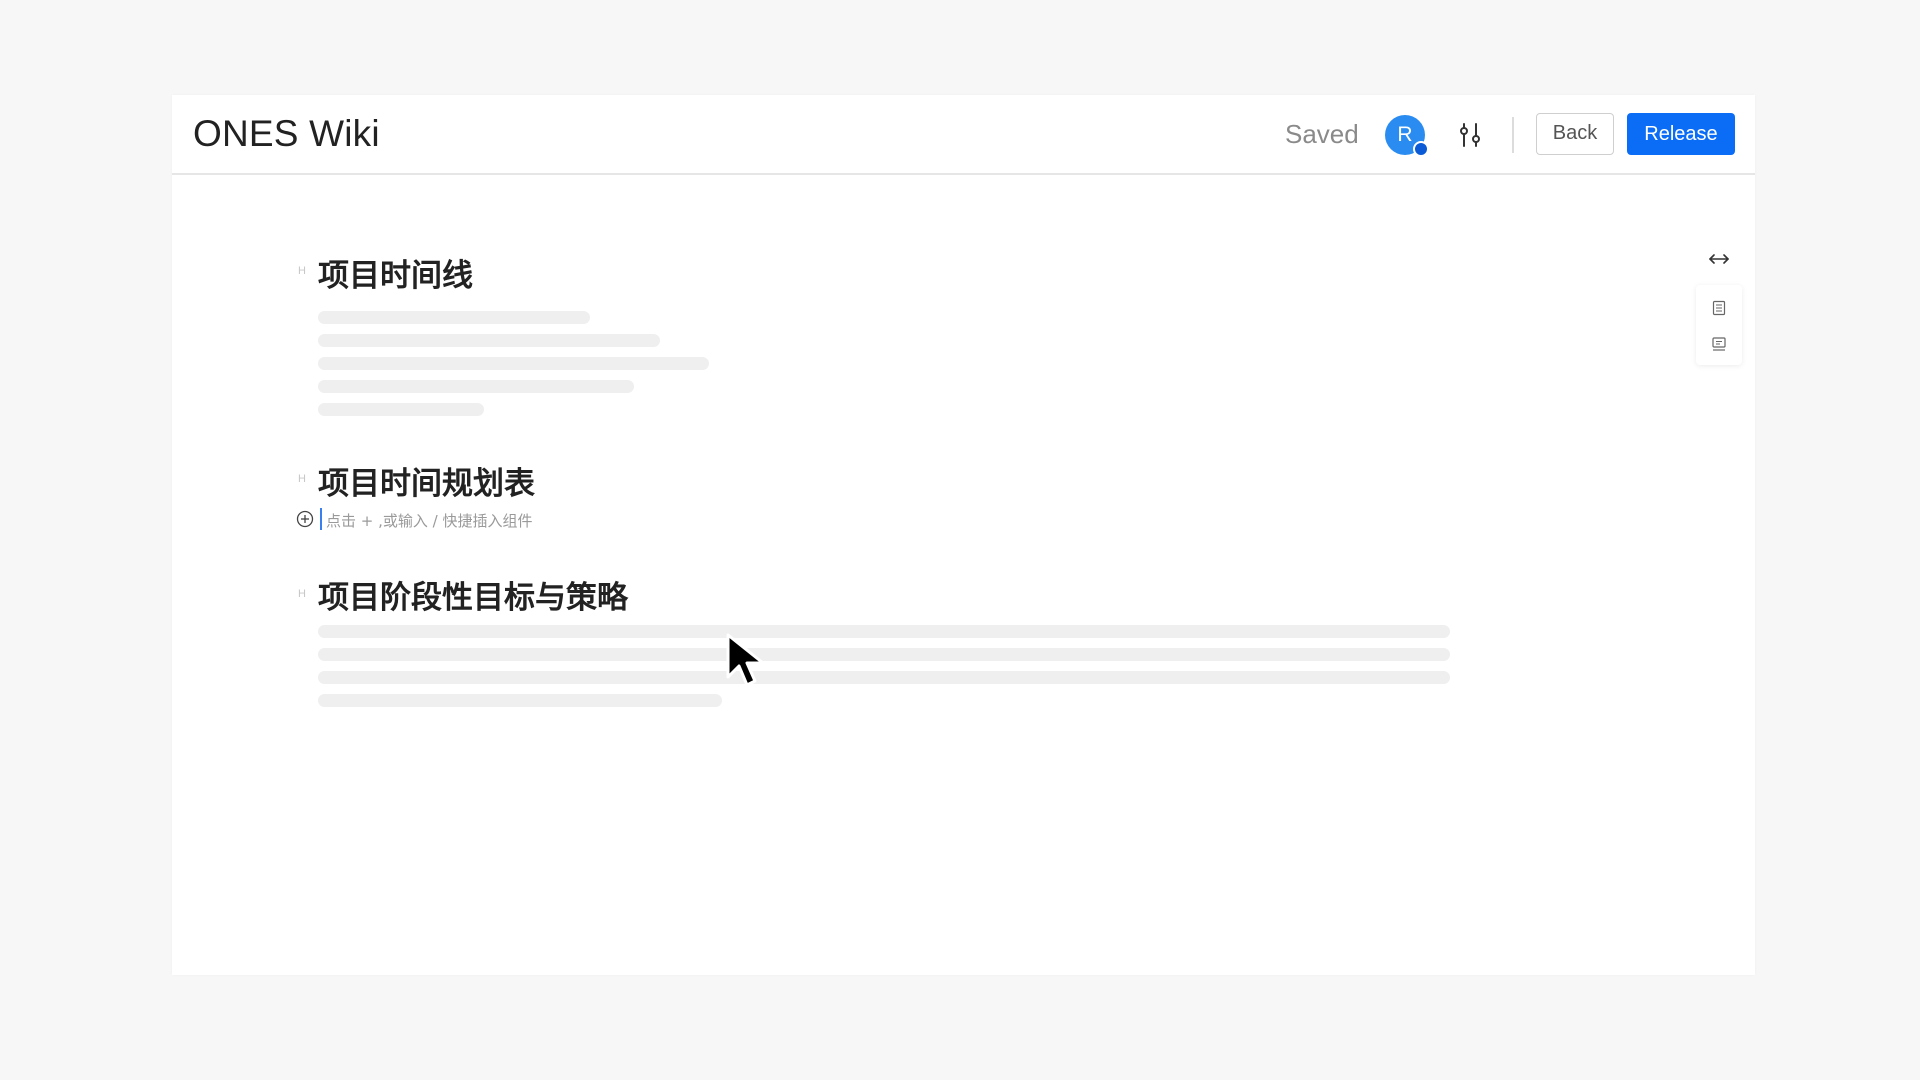 Image resolution: width=1920 pixels, height=1080 pixels. I want to click on release-button: Release, so click(1681, 134).